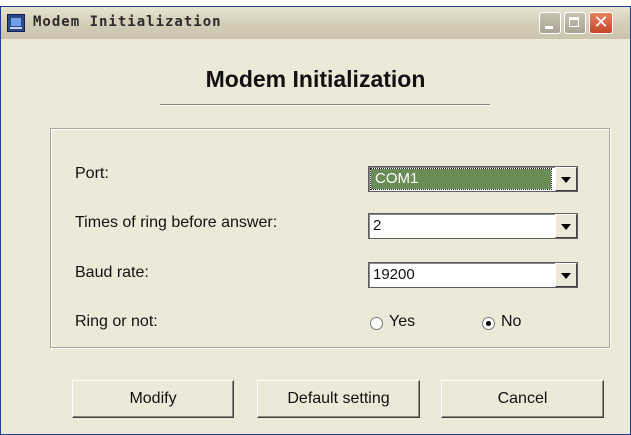 The width and height of the screenshot is (631, 435). What do you see at coordinates (315, 79) in the screenshot?
I see `dialog-heading: Modem Initialization` at bounding box center [315, 79].